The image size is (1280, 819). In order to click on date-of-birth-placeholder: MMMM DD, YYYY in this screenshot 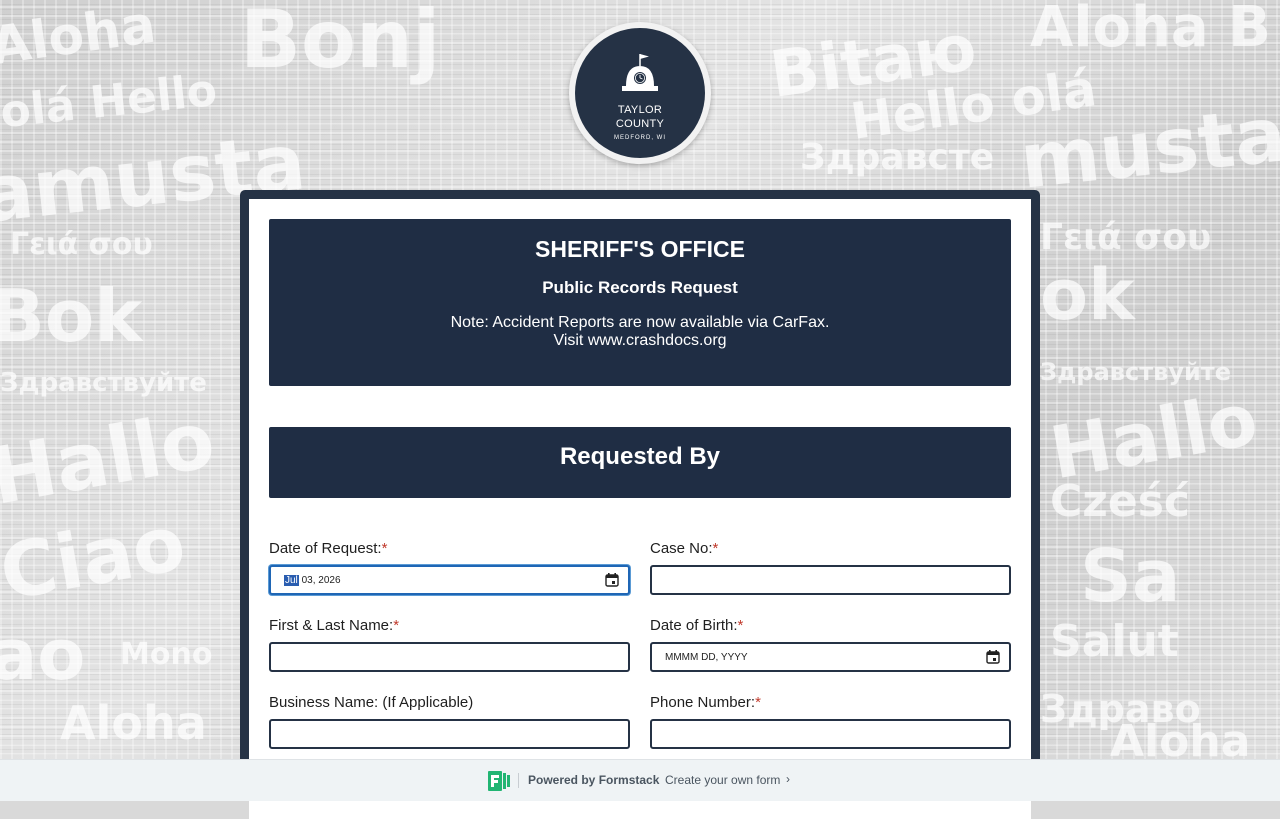, I will do `click(706, 657)`.